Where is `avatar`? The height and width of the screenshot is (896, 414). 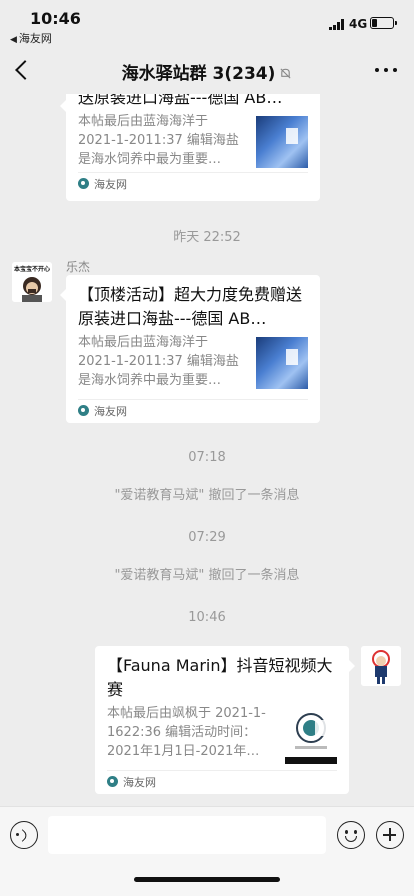 avatar is located at coordinates (381, 666).